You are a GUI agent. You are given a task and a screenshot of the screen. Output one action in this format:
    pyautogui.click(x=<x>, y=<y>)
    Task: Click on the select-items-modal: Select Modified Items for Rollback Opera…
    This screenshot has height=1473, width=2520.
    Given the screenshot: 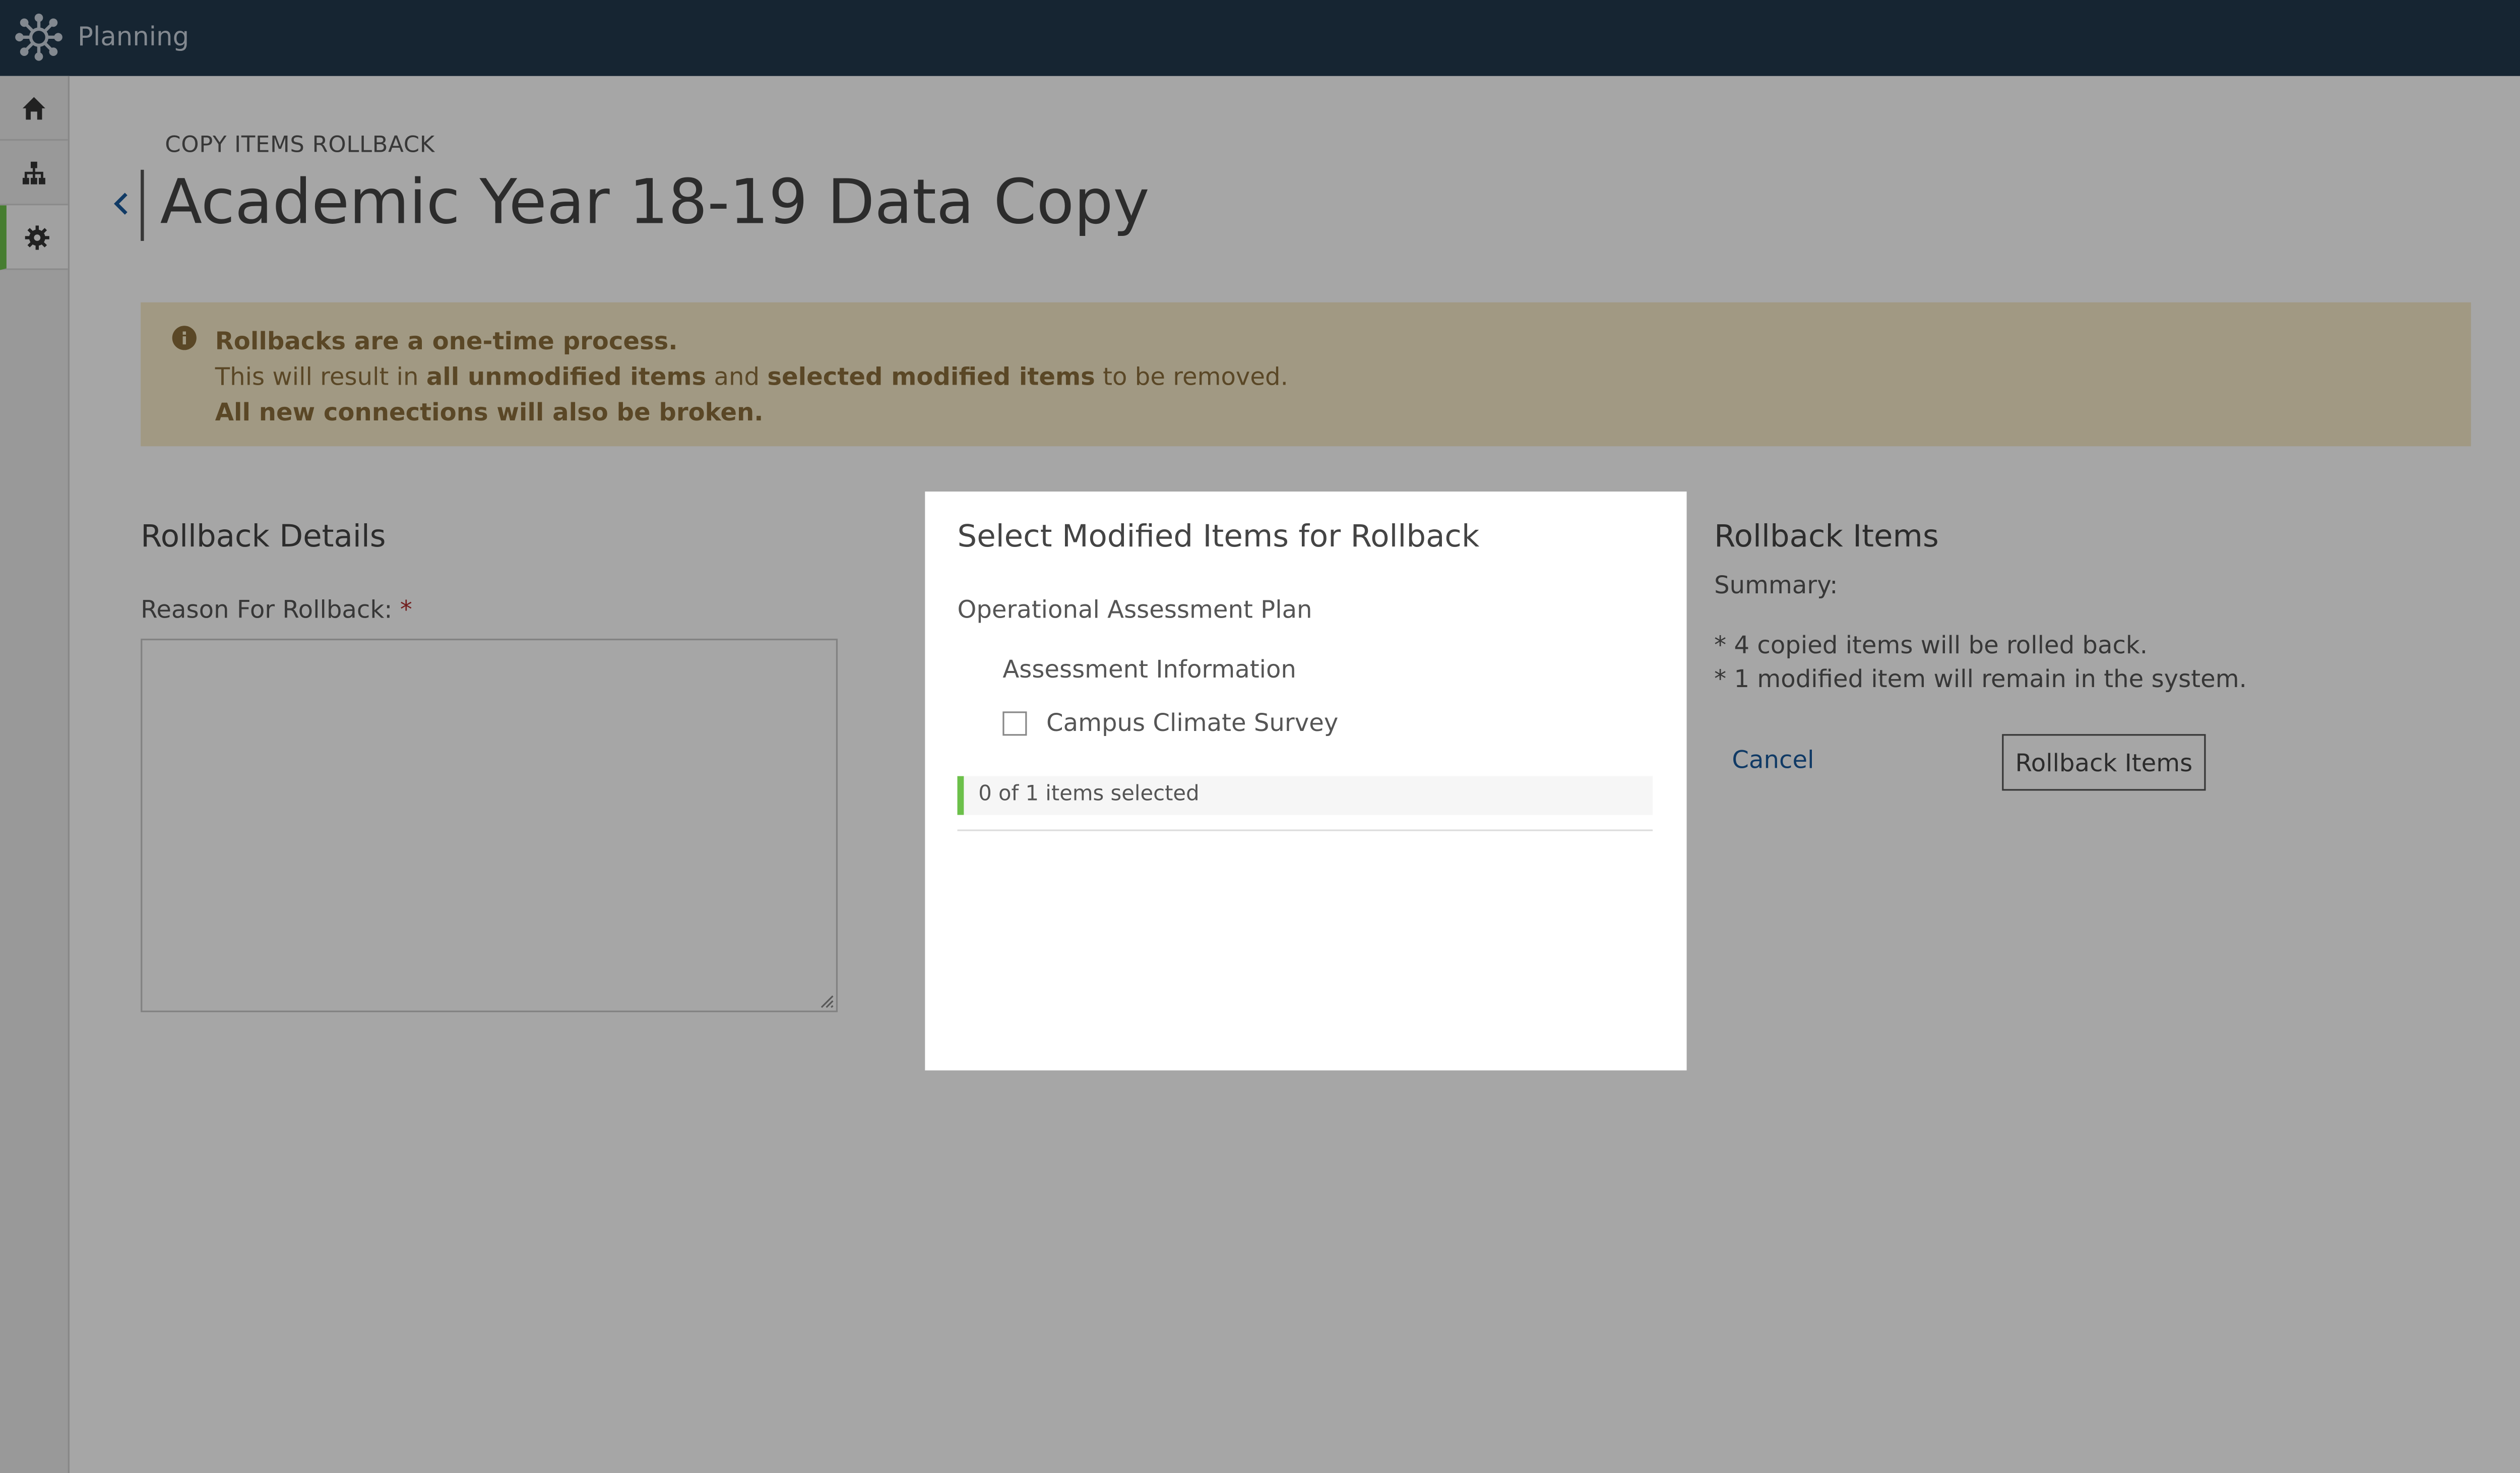 What is the action you would take?
    pyautogui.click(x=1306, y=781)
    